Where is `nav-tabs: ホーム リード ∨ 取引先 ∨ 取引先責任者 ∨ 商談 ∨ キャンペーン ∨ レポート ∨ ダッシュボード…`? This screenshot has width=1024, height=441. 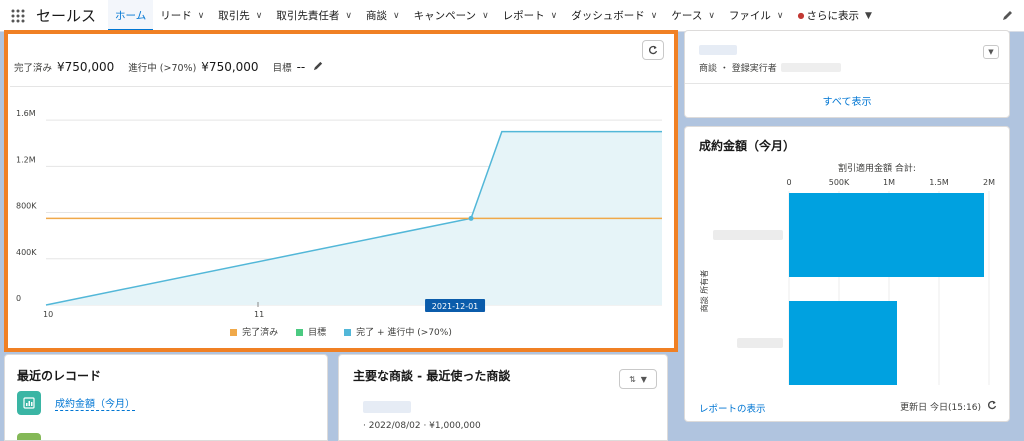 nav-tabs: ホーム リード ∨ 取引先 ∨ 取引先責任者 ∨ 商談 ∨ キャンペーン ∨ レポート ∨ ダッシュボード… is located at coordinates (449, 16).